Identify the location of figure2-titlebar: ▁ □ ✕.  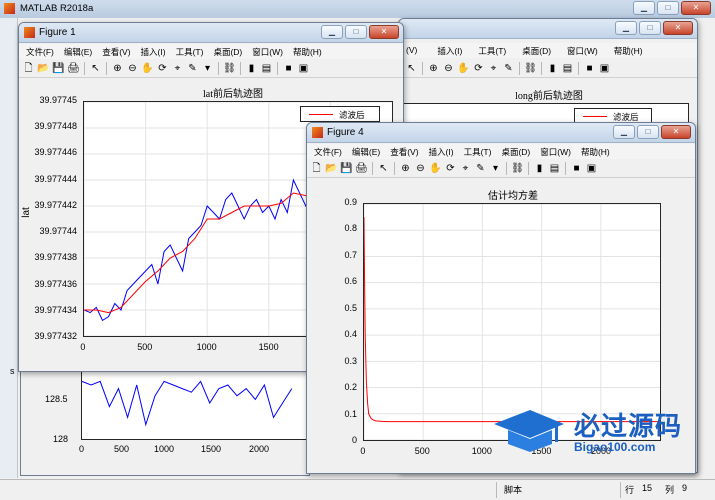
(548, 29).